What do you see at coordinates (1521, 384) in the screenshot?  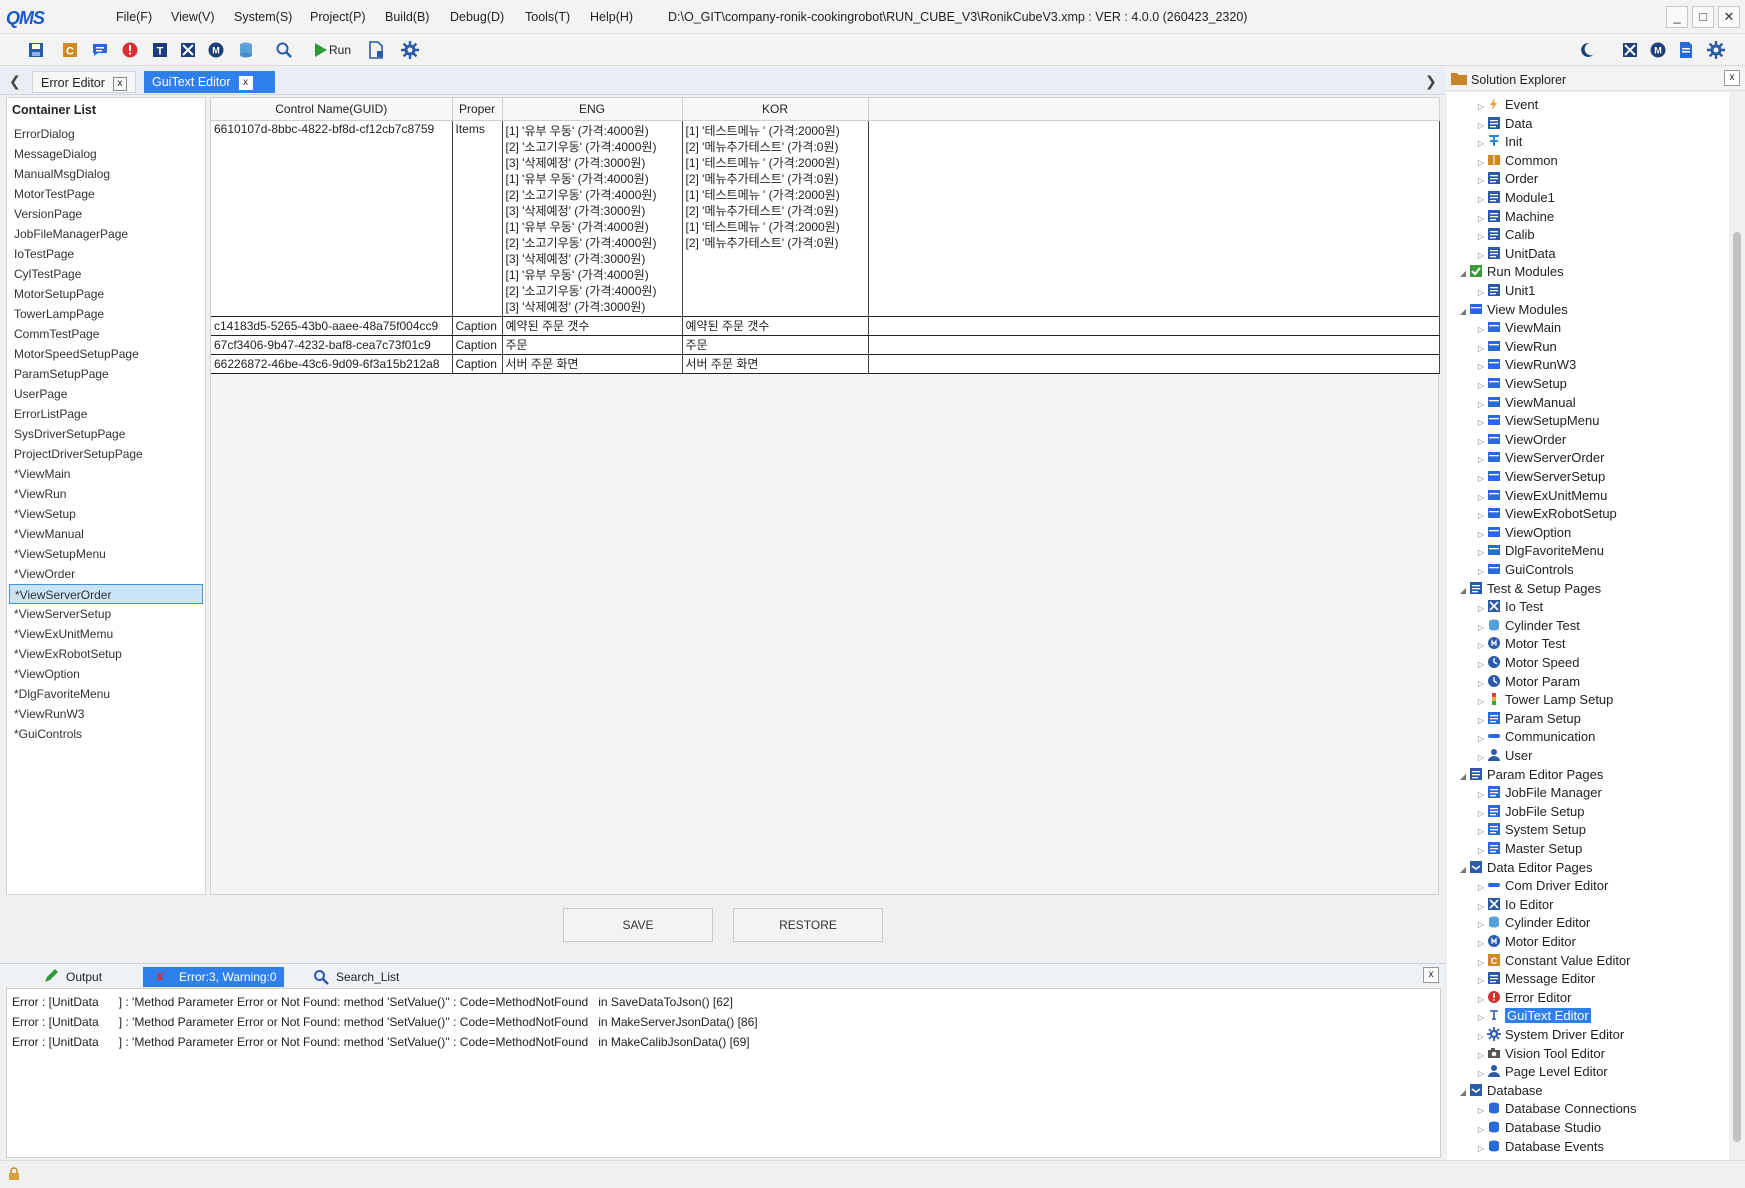 I see `tree-node: ▷ ViewSetup` at bounding box center [1521, 384].